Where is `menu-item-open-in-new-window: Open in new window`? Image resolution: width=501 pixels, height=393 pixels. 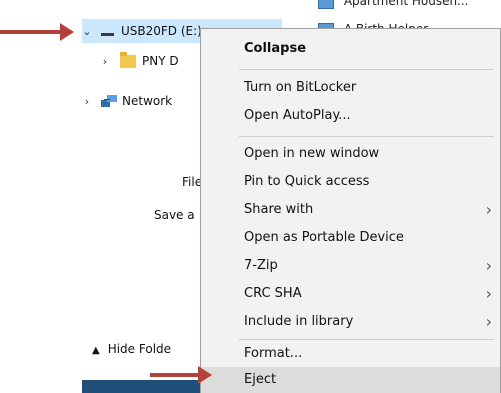 menu-item-open-in-new-window: Open in new window is located at coordinates (350, 154).